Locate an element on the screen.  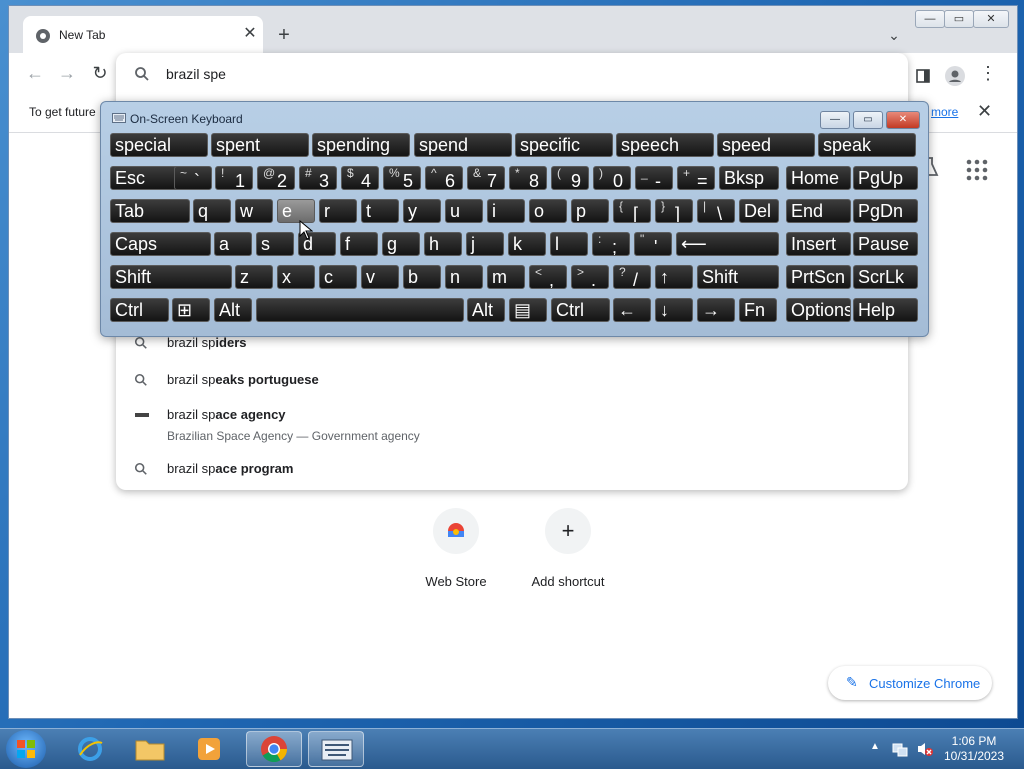
osk-key: " ' is located at coordinates (653, 244).